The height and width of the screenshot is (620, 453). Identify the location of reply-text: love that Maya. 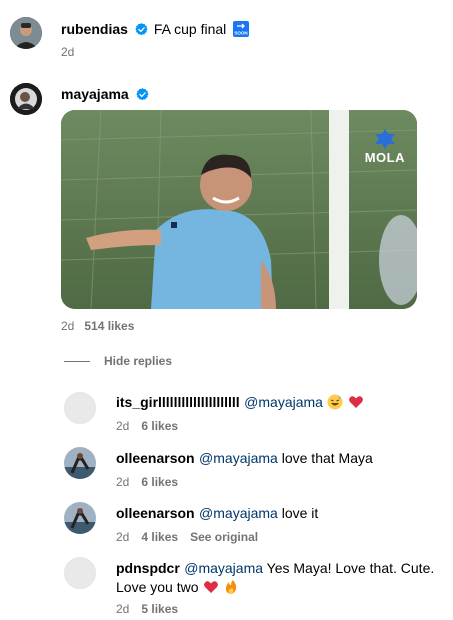
(325, 458).